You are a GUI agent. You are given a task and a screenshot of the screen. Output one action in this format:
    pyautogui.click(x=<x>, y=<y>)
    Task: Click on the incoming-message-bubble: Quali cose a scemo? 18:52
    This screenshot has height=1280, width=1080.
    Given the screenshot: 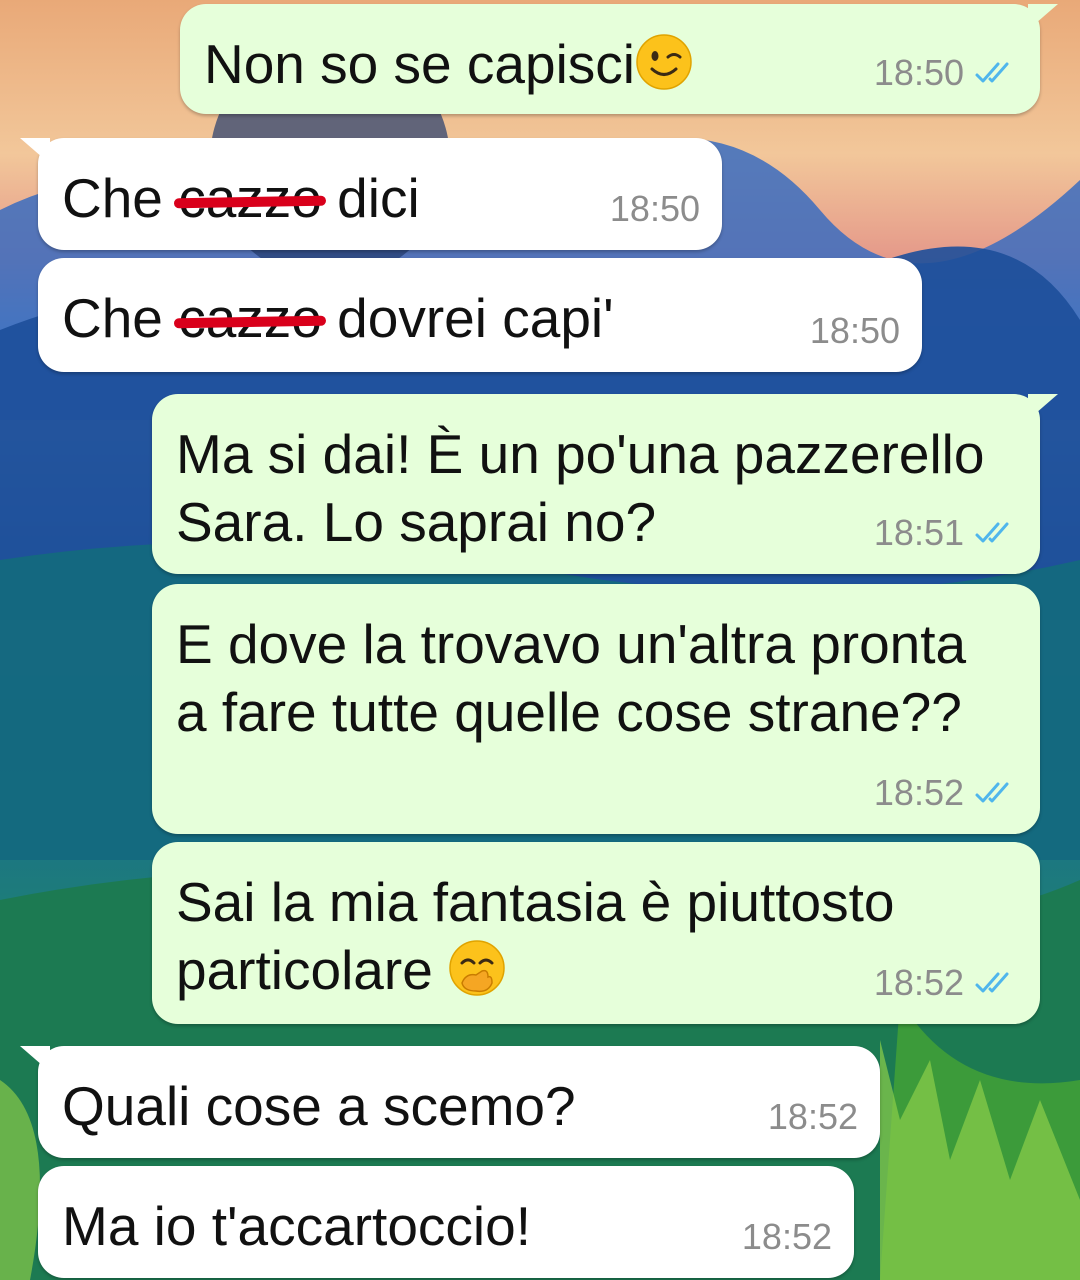 What is the action you would take?
    pyautogui.click(x=450, y=1102)
    